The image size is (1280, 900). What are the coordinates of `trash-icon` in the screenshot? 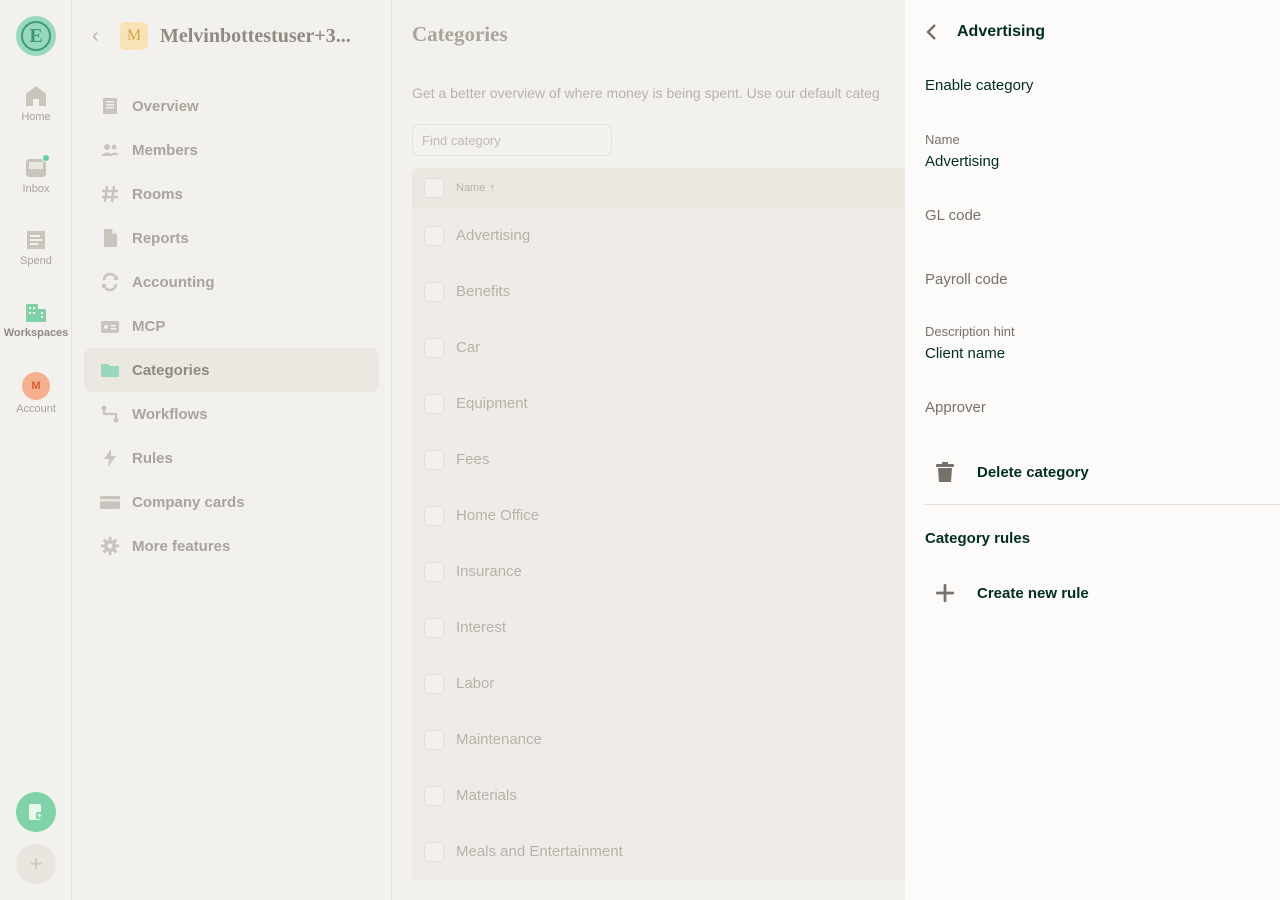 It's located at (945, 472).